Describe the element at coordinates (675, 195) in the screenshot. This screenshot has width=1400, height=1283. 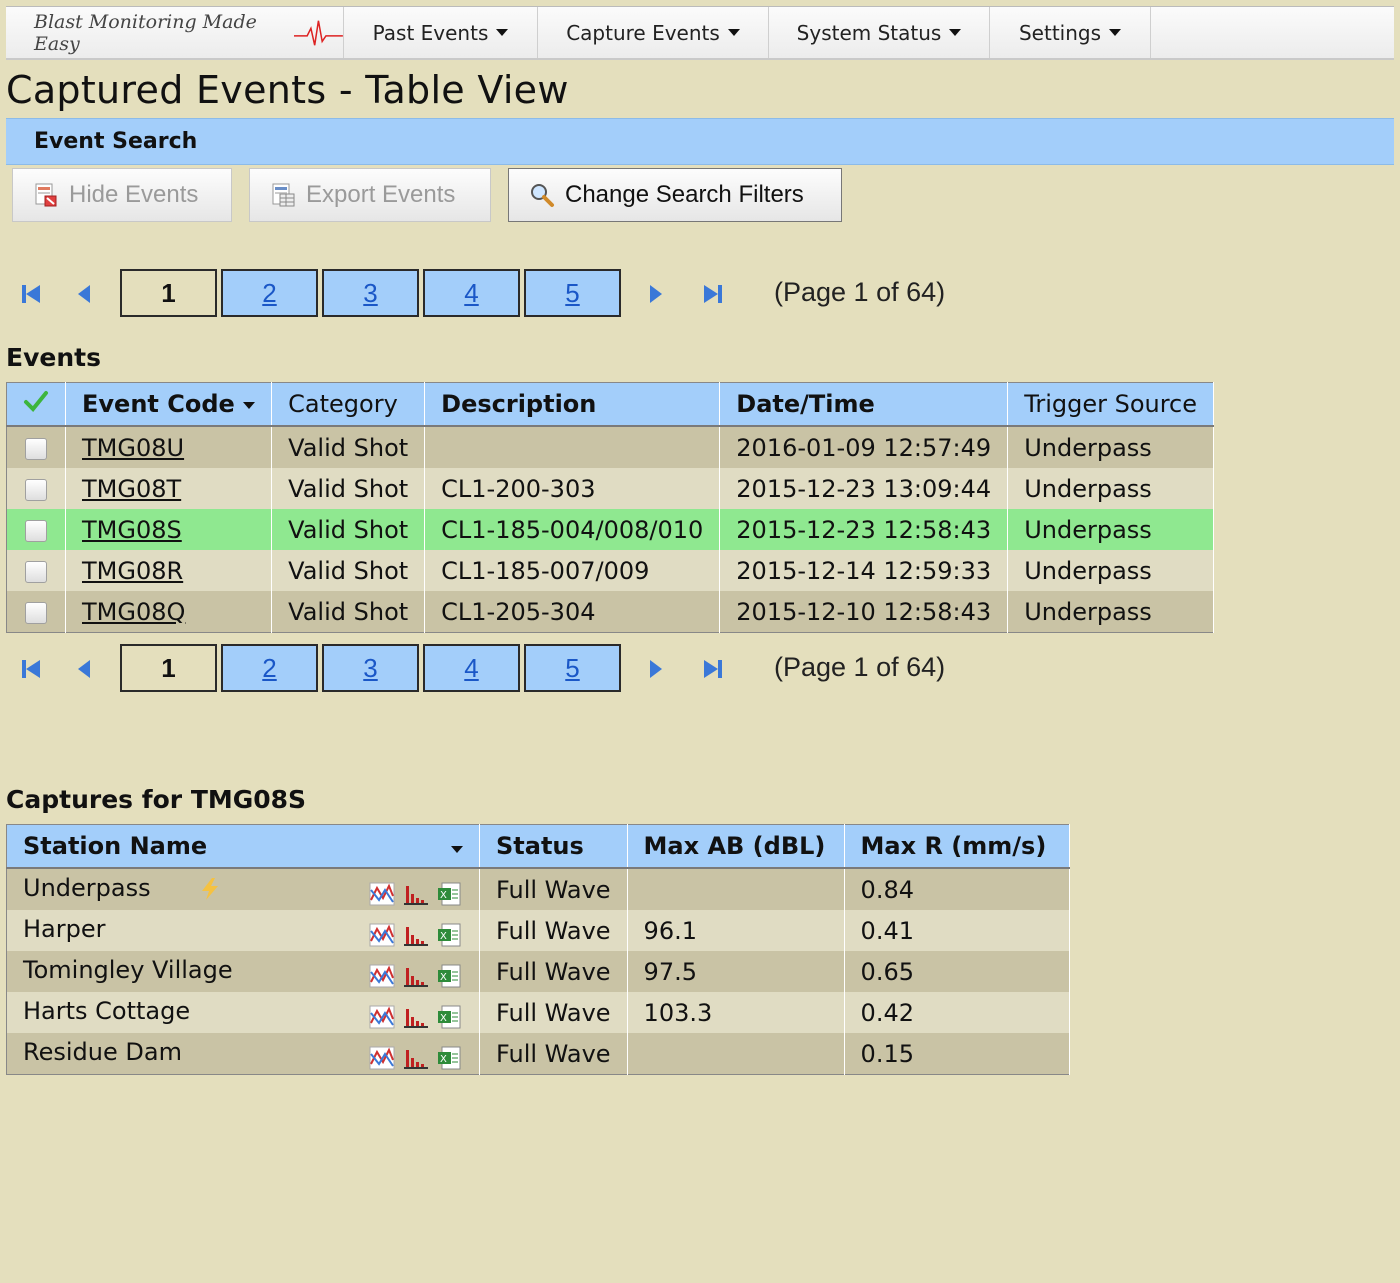
I see `change-search-filters-button: Change Search Filters` at that location.